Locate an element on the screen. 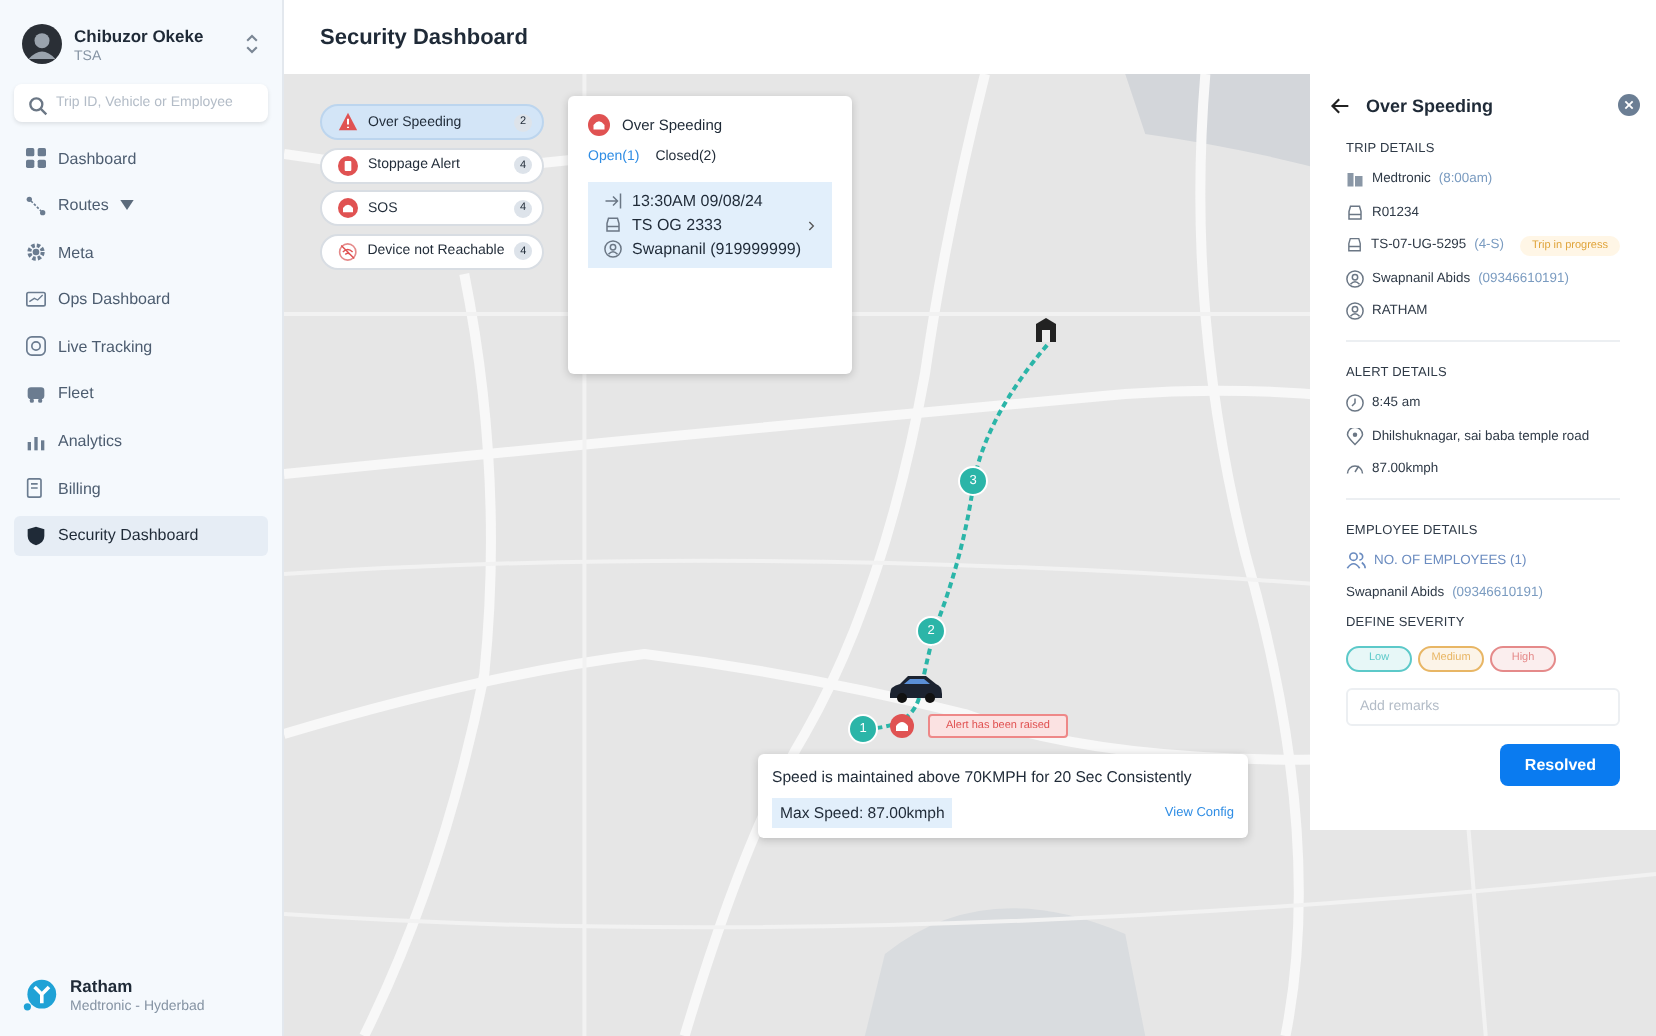  chart-icon is located at coordinates (36, 441).